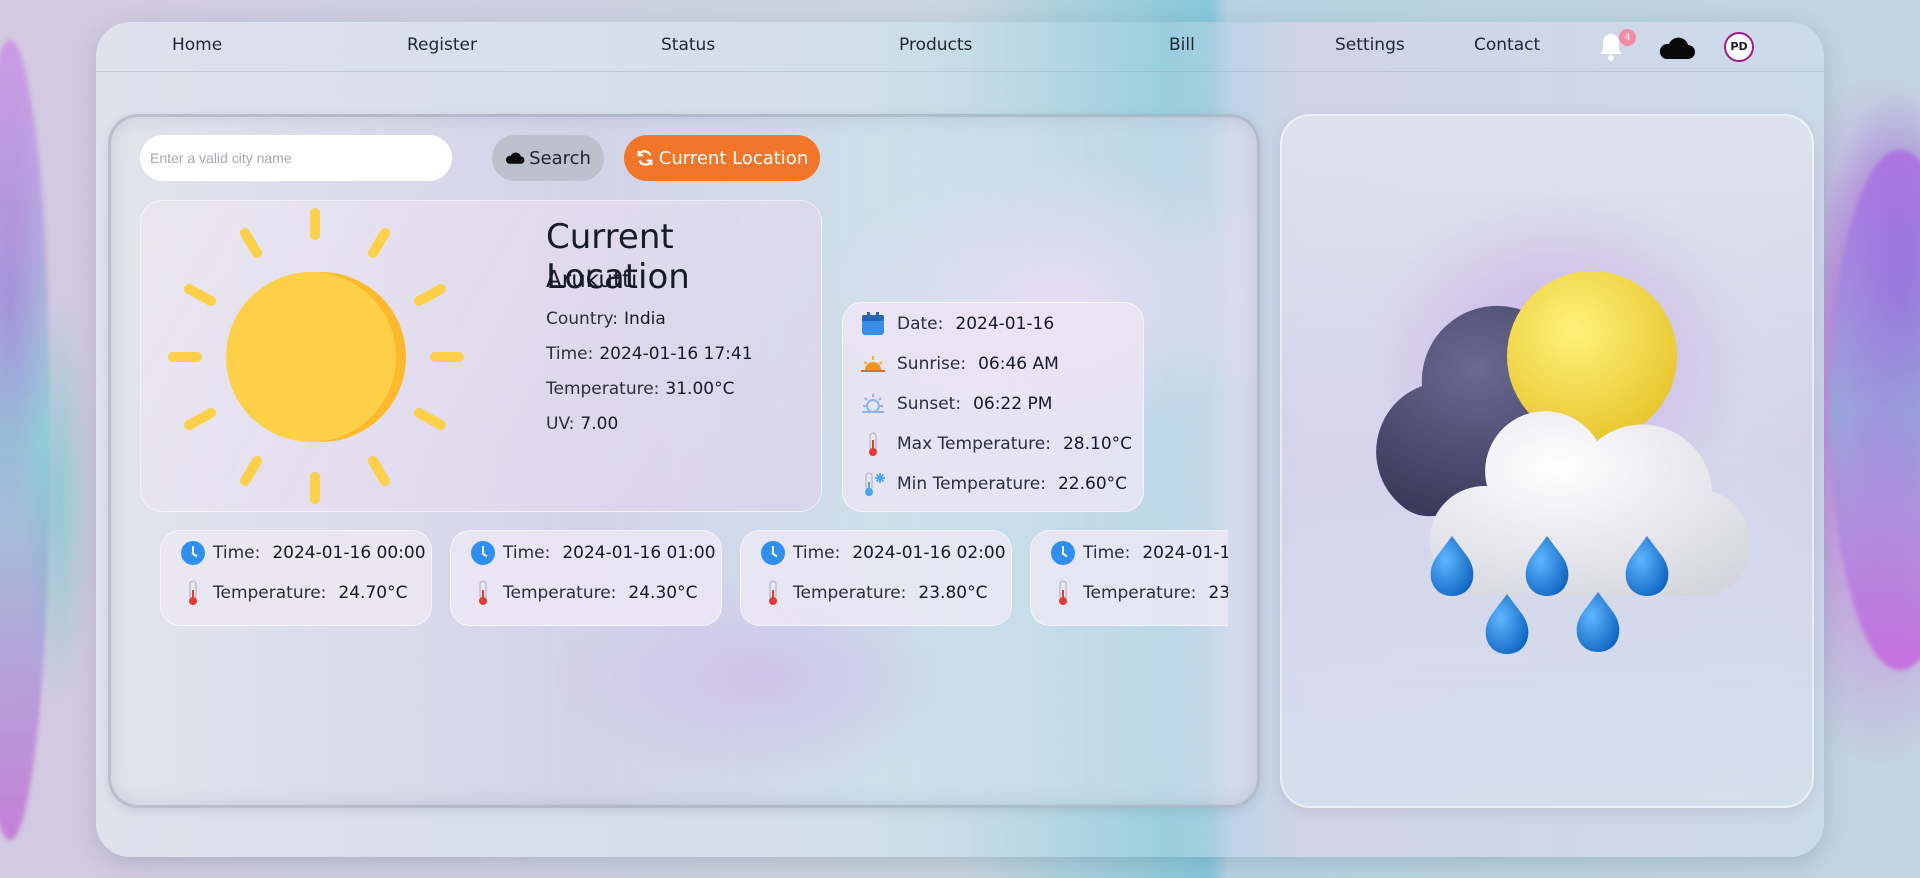  I want to click on hourly-time-row: Time: 2024-01-16 01:00, so click(593, 553).